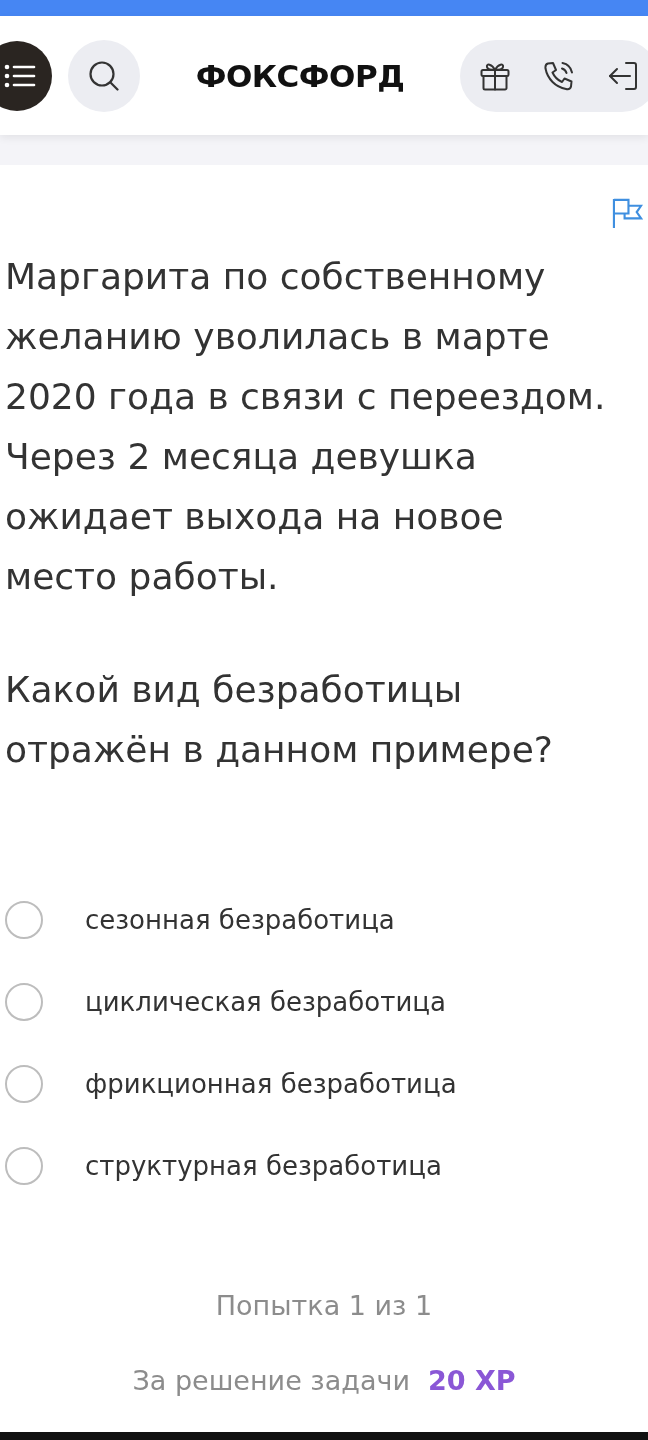 The width and height of the screenshot is (648, 1440). What do you see at coordinates (471, 1381) in the screenshot?
I see `reward-points: 20 XP` at bounding box center [471, 1381].